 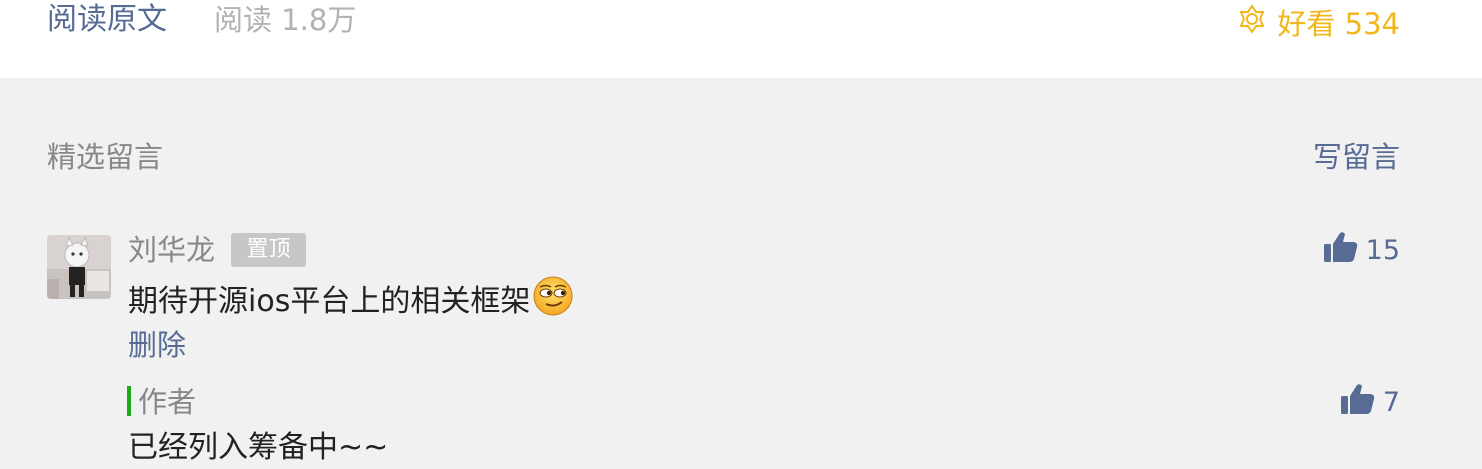 I want to click on wow-button: 好看 534, so click(x=1318, y=22).